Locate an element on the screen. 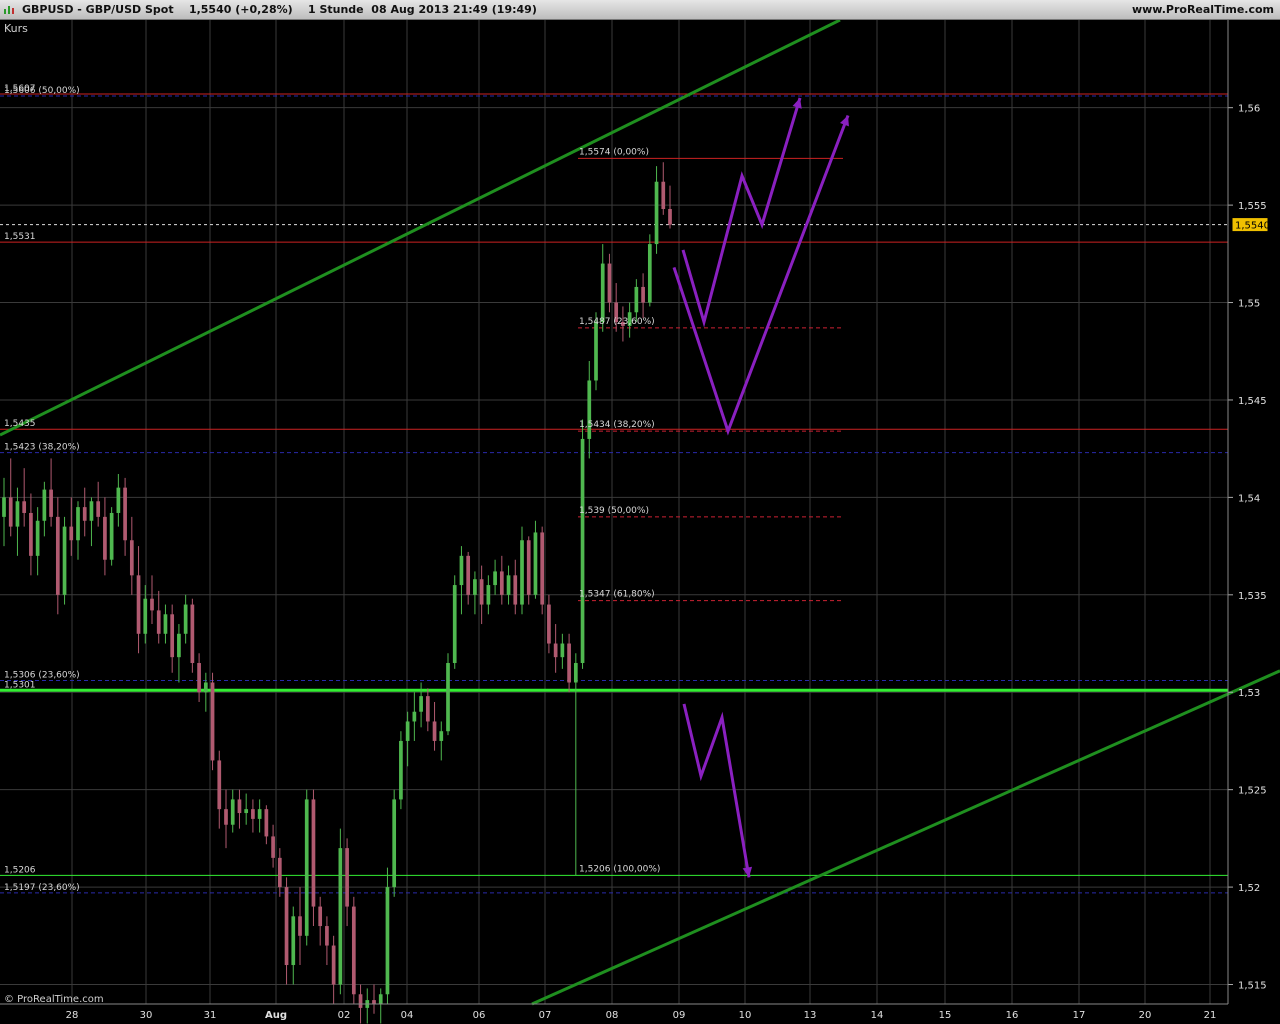  last-price-label: 1,5540 is located at coordinates (1252, 226).